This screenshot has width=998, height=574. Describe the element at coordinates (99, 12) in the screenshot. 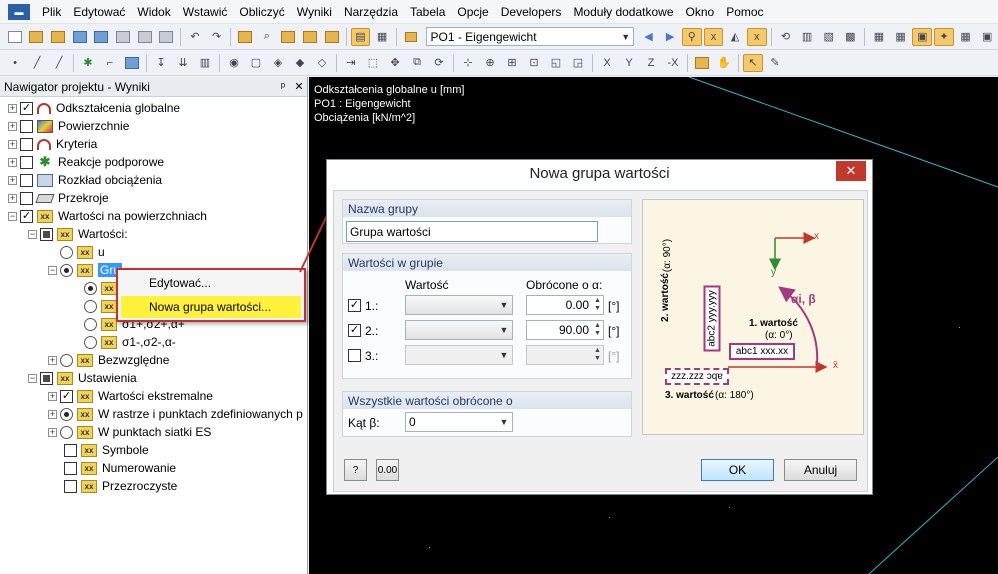

I see `menu-edytowac: Edytować` at that location.